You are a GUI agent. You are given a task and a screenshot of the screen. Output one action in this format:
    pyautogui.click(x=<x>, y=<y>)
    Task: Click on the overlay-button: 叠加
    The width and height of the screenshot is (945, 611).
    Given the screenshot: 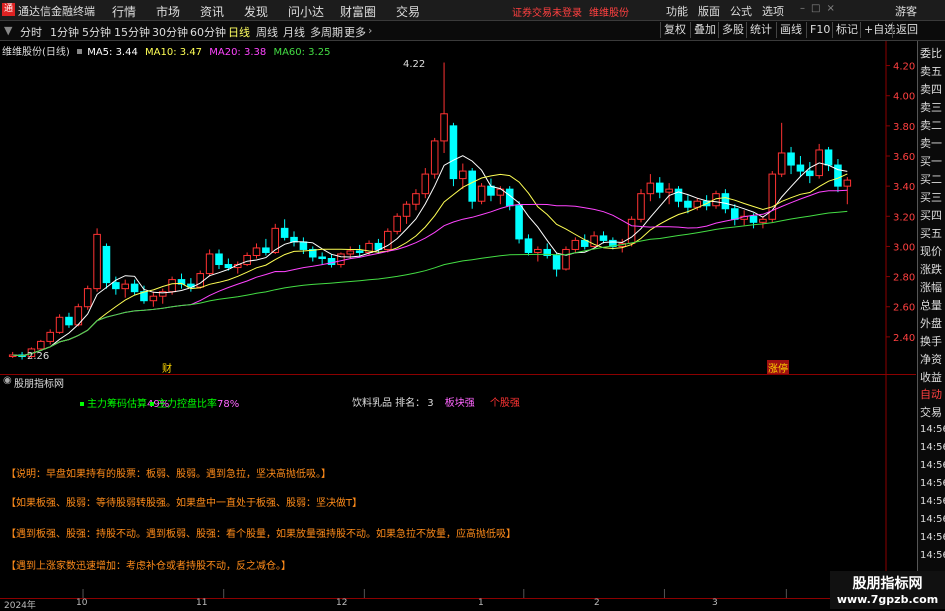 What is the action you would take?
    pyautogui.click(x=704, y=30)
    